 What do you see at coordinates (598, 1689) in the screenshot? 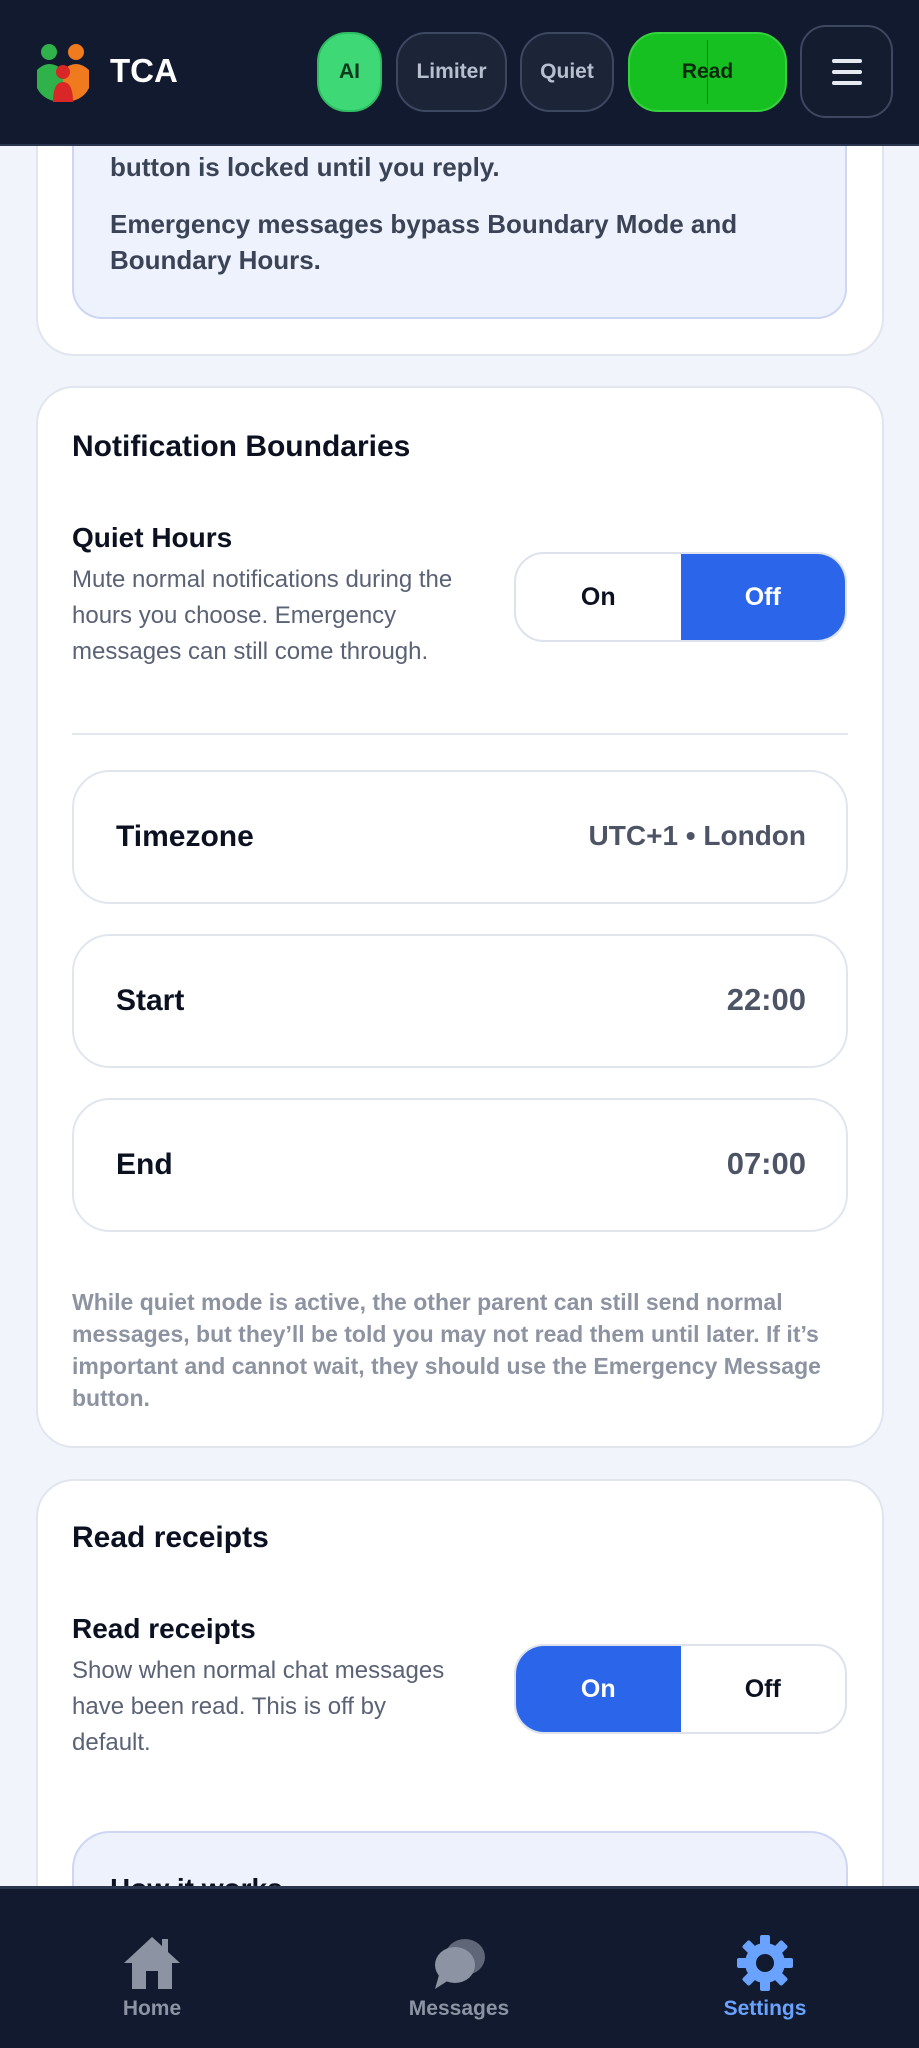
I see `read-receipts-on-option: On` at bounding box center [598, 1689].